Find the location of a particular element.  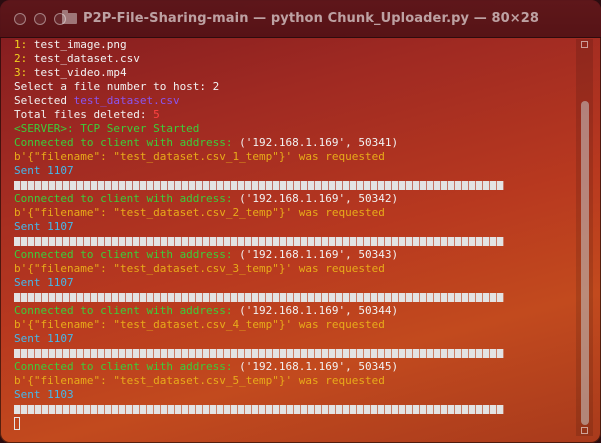

client-address: ('192.168.1.169', 50342) is located at coordinates (319, 198).